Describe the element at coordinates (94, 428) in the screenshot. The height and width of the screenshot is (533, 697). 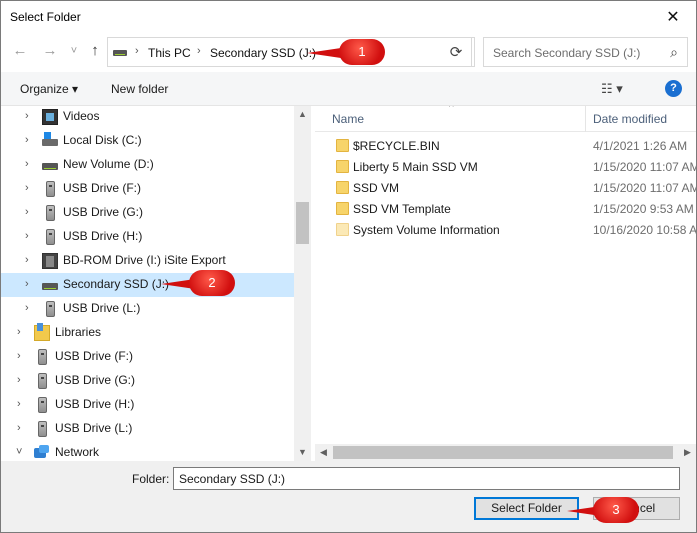
I see `tree-item-label: USB Drive (L:)` at that location.